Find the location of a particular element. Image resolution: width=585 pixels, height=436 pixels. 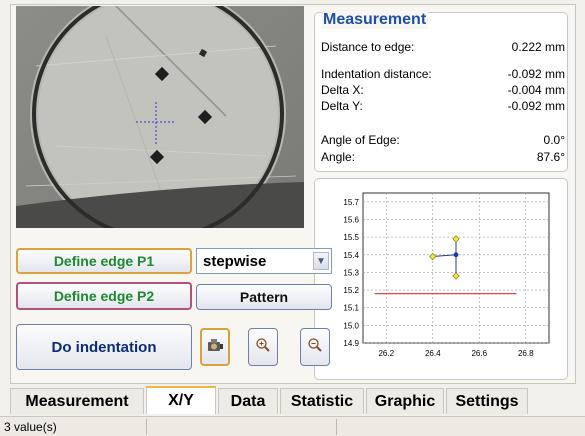

camera-icon is located at coordinates (215, 347).